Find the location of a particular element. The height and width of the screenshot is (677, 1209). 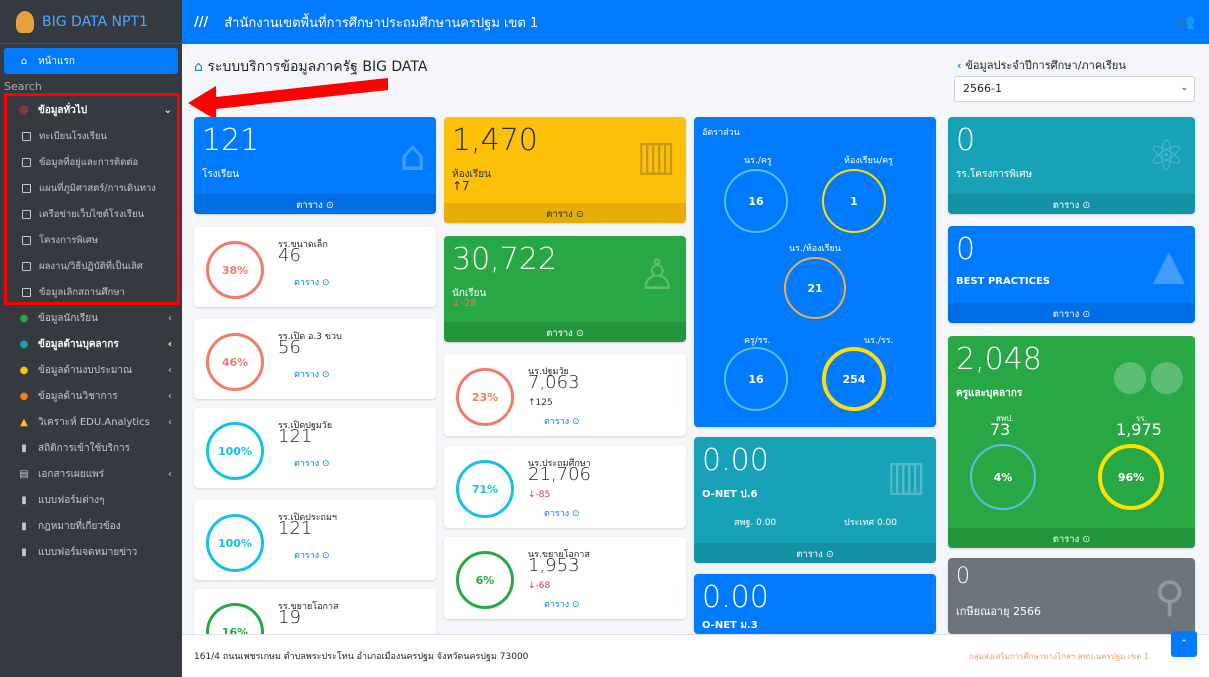

shapes-icon: ▲ is located at coordinates (1168, 264).